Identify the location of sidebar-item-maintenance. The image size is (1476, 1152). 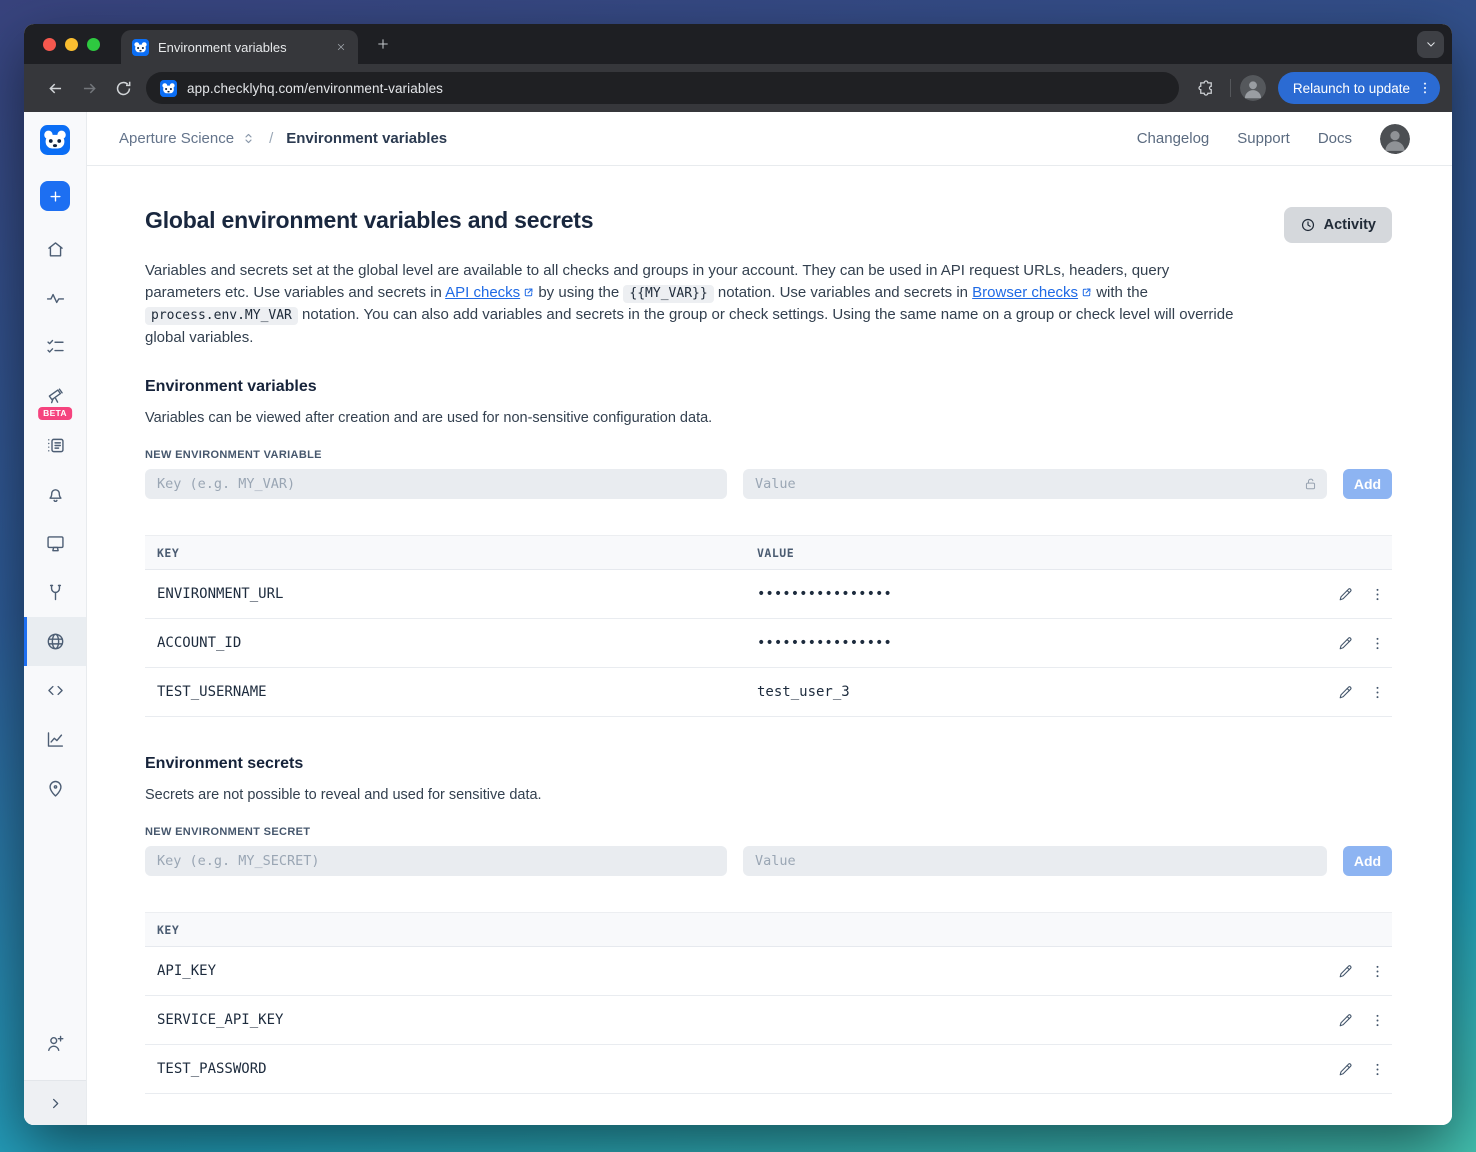
(55, 592).